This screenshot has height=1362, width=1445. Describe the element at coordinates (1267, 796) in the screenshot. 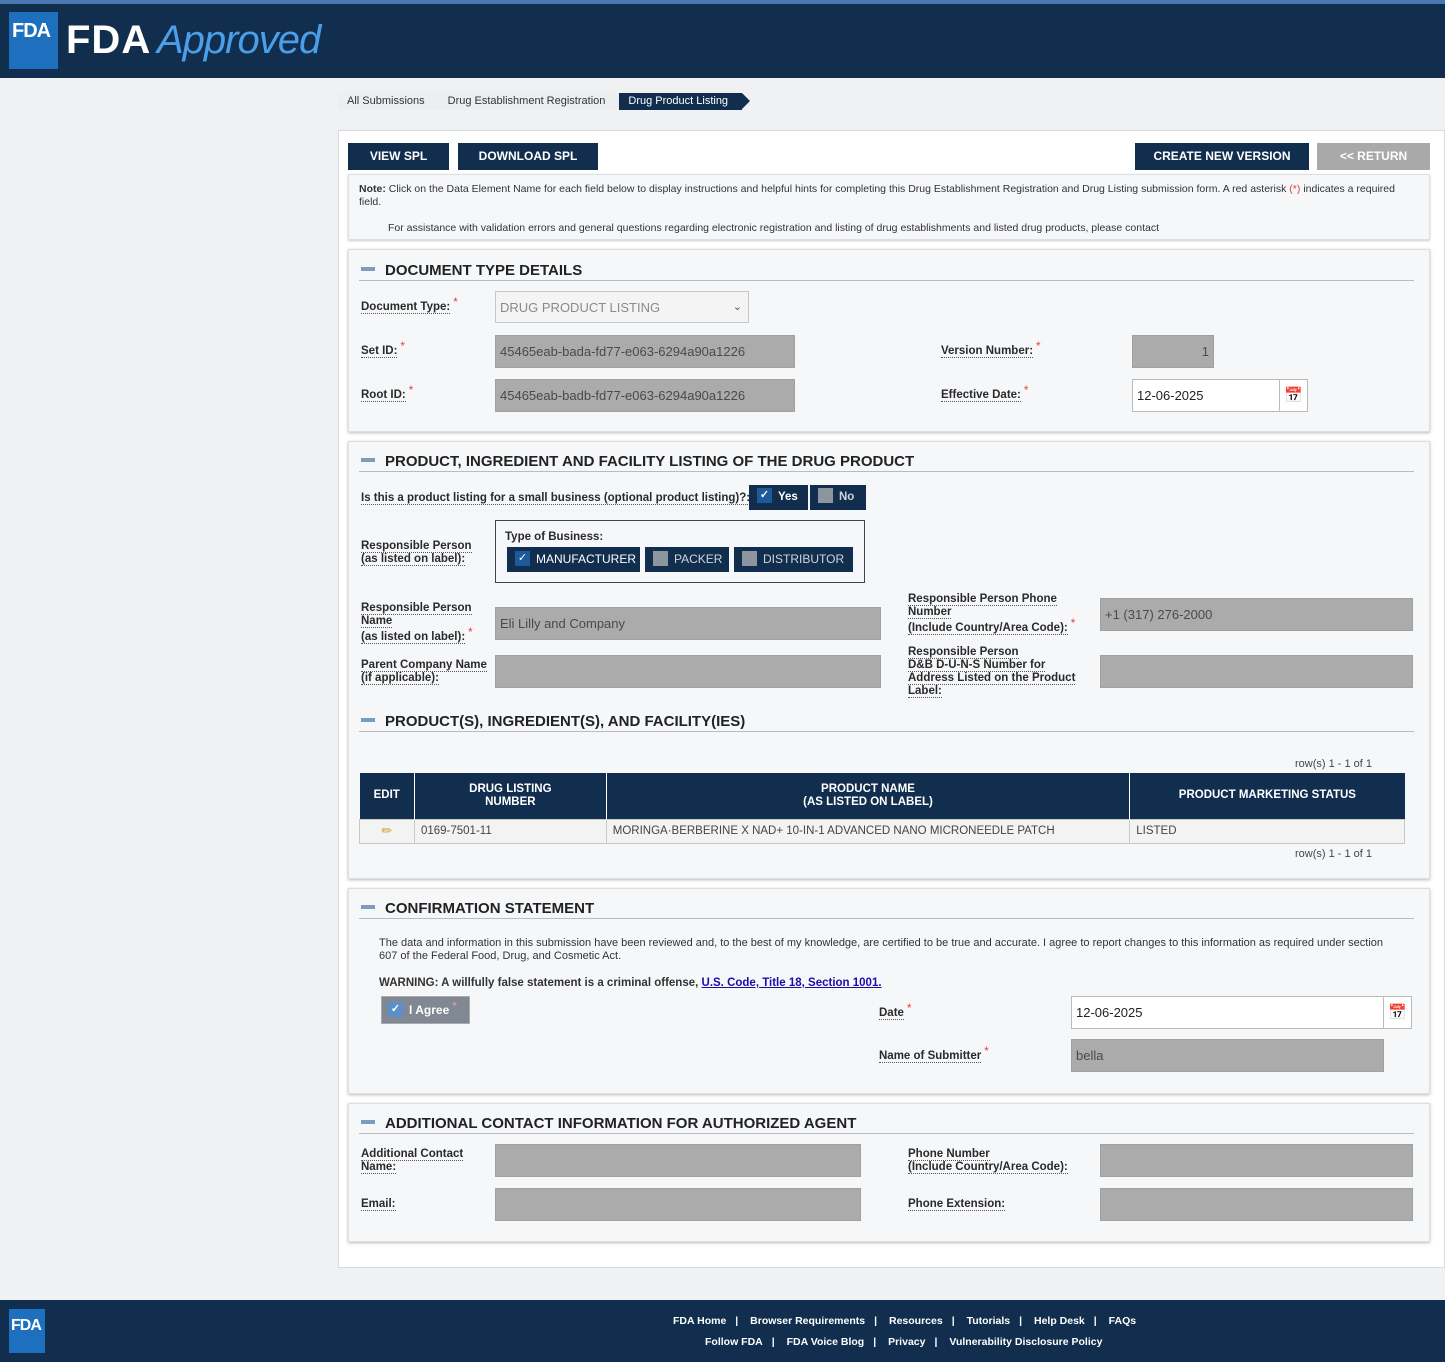

I see `header-marketing-status: PRODUCT MARKETING STATUS` at that location.